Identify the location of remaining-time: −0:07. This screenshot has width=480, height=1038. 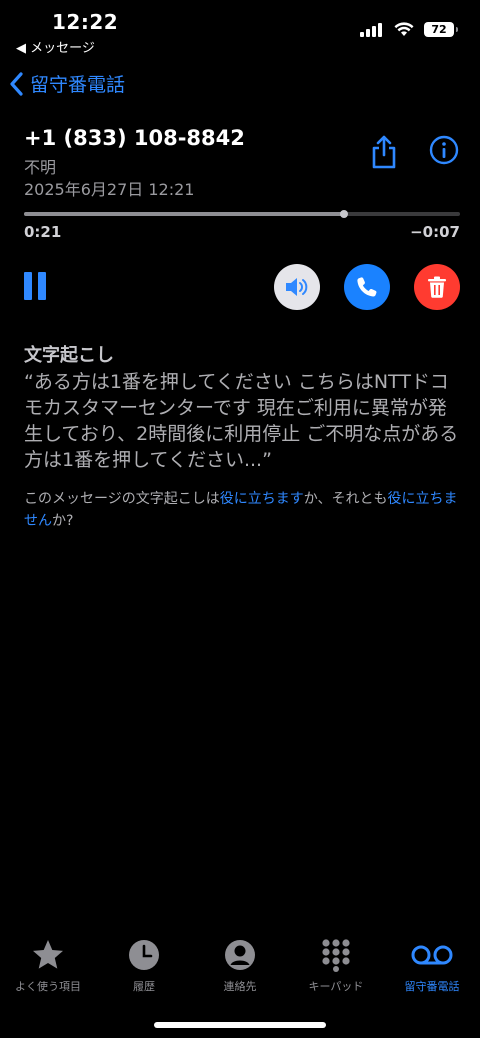
(435, 232).